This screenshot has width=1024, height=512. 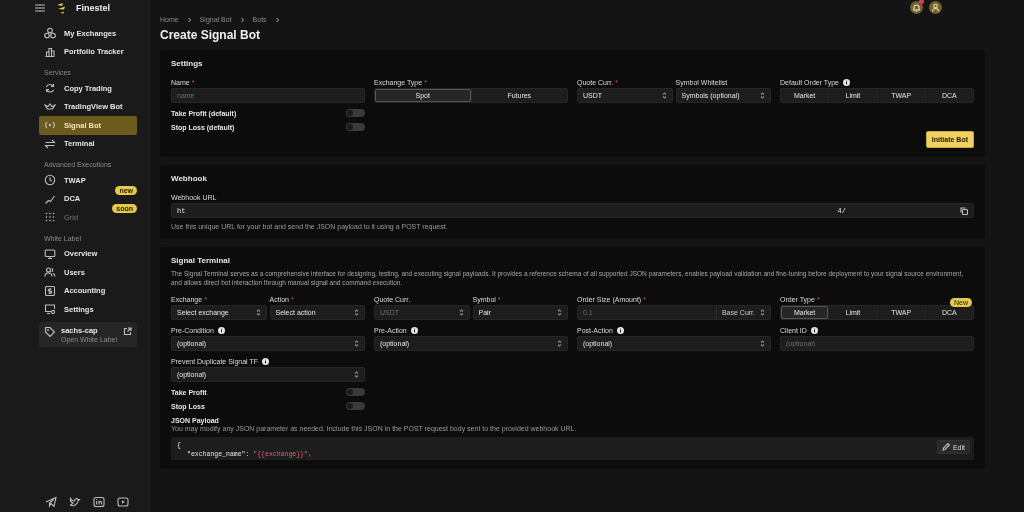 I want to click on copy-icon, so click(x=964, y=210).